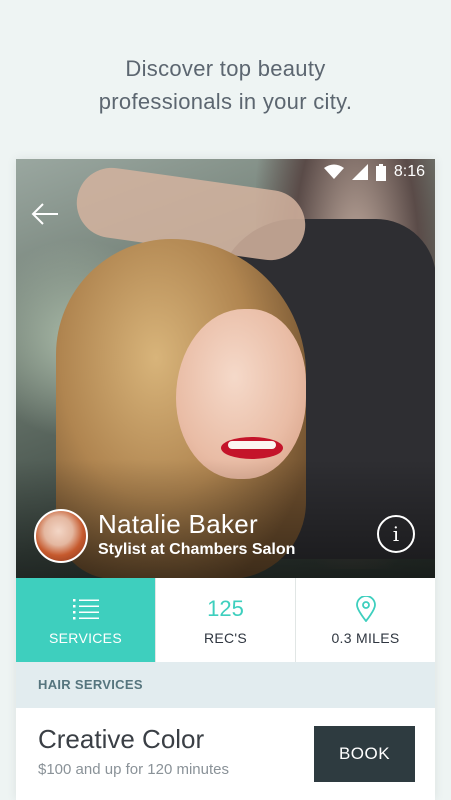 This screenshot has height=800, width=451. What do you see at coordinates (359, 172) in the screenshot?
I see `cell-signal-icon` at bounding box center [359, 172].